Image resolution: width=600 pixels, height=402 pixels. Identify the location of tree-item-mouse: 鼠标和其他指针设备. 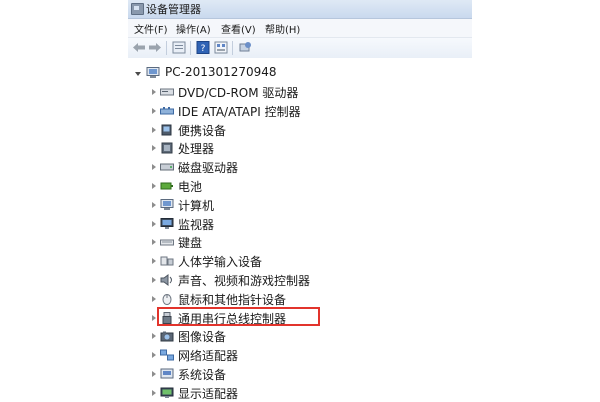
(298, 299).